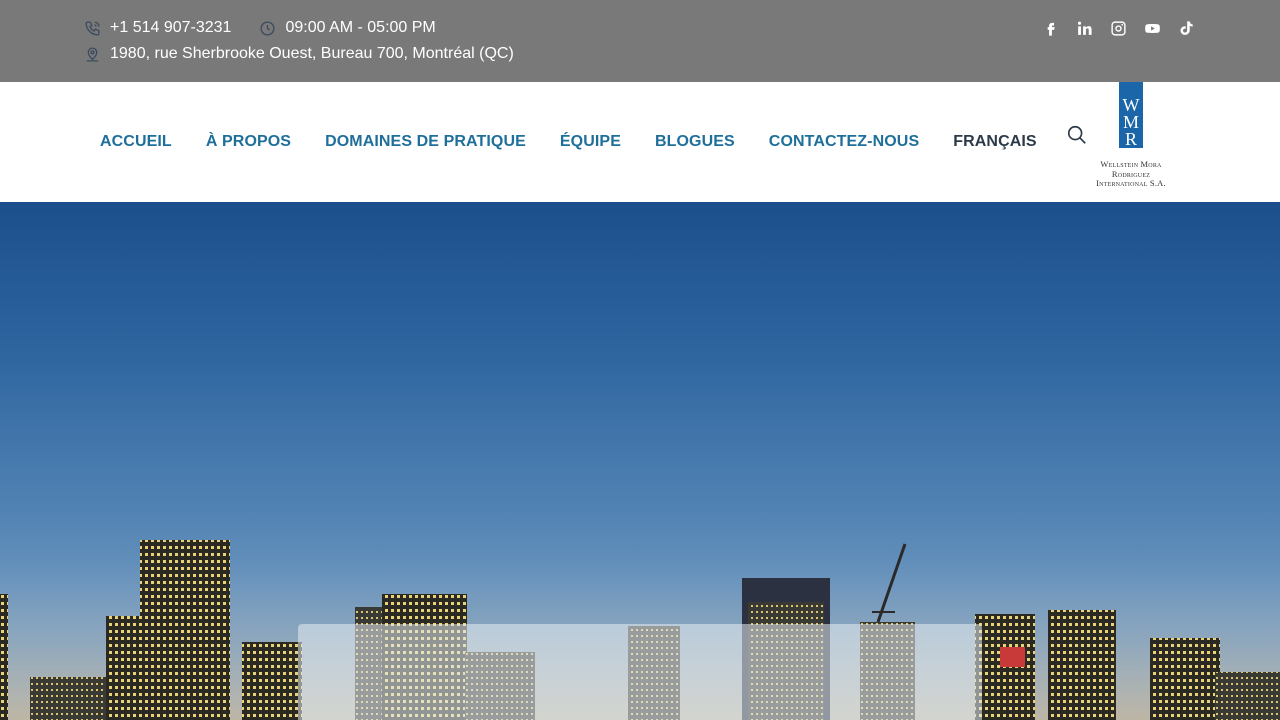 The width and height of the screenshot is (1280, 720). Describe the element at coordinates (92, 28) in the screenshot. I see `phone-icon` at that location.